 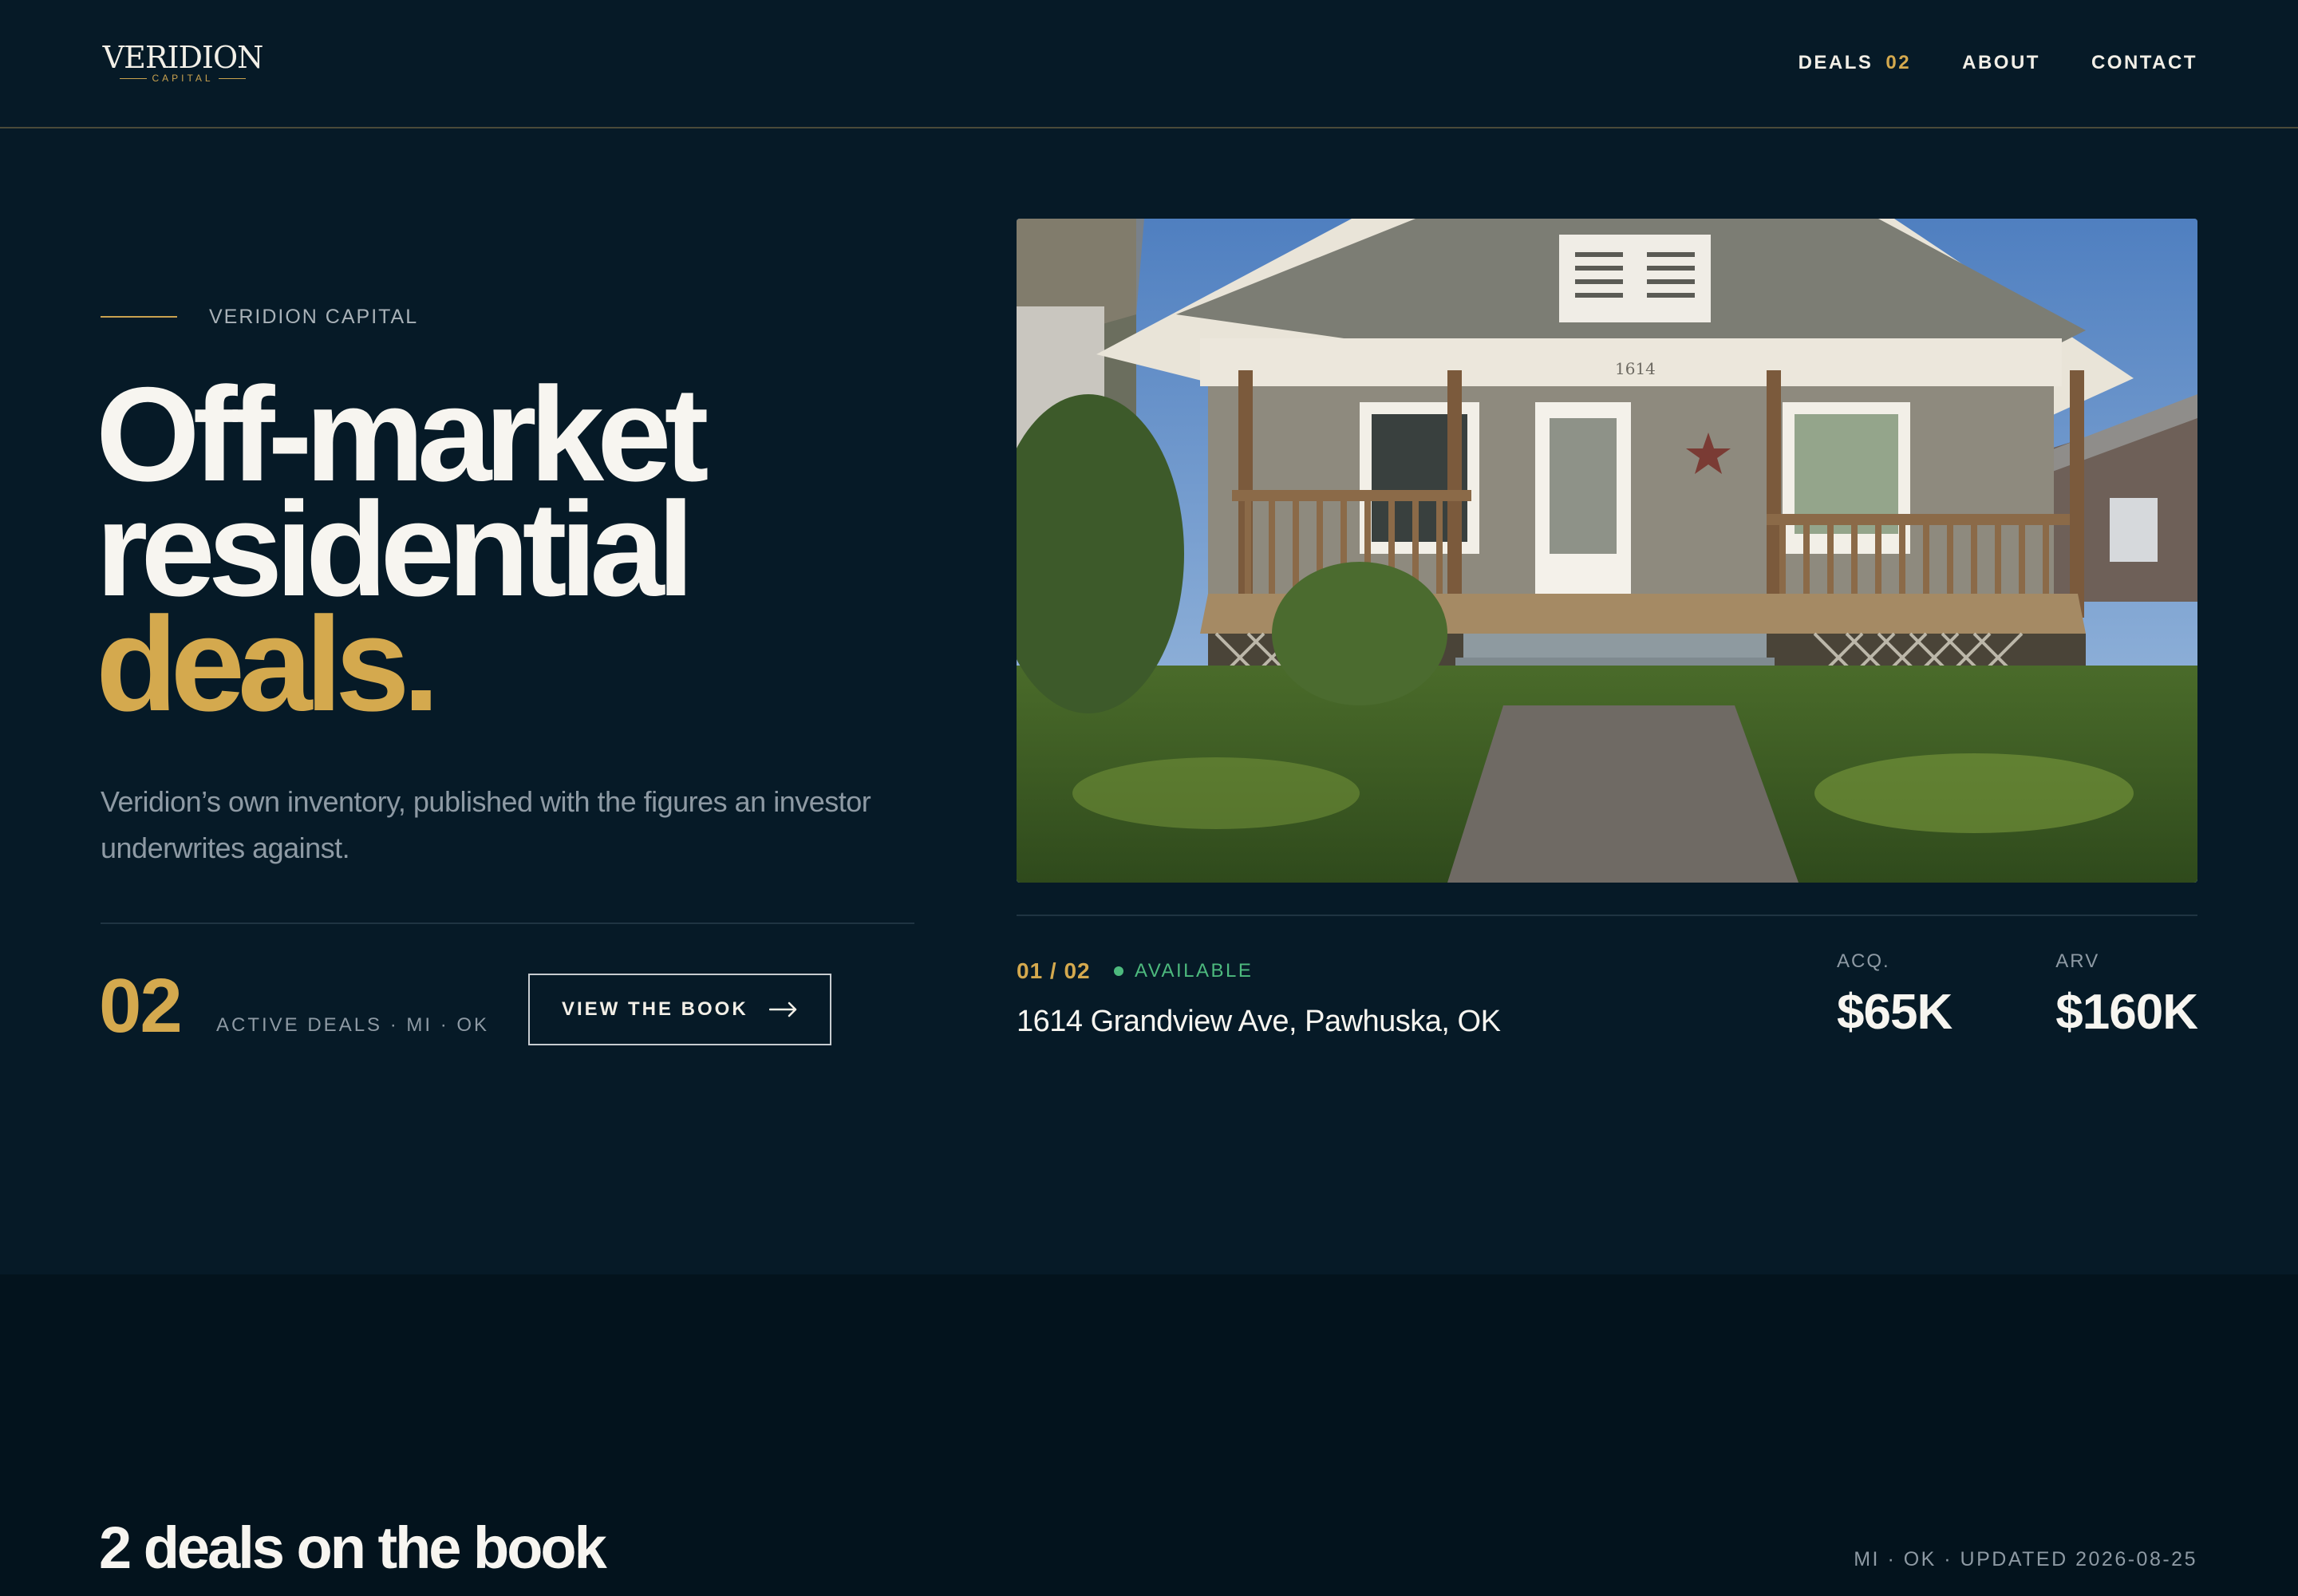 I want to click on nav-deals-count: 02, so click(x=1899, y=62).